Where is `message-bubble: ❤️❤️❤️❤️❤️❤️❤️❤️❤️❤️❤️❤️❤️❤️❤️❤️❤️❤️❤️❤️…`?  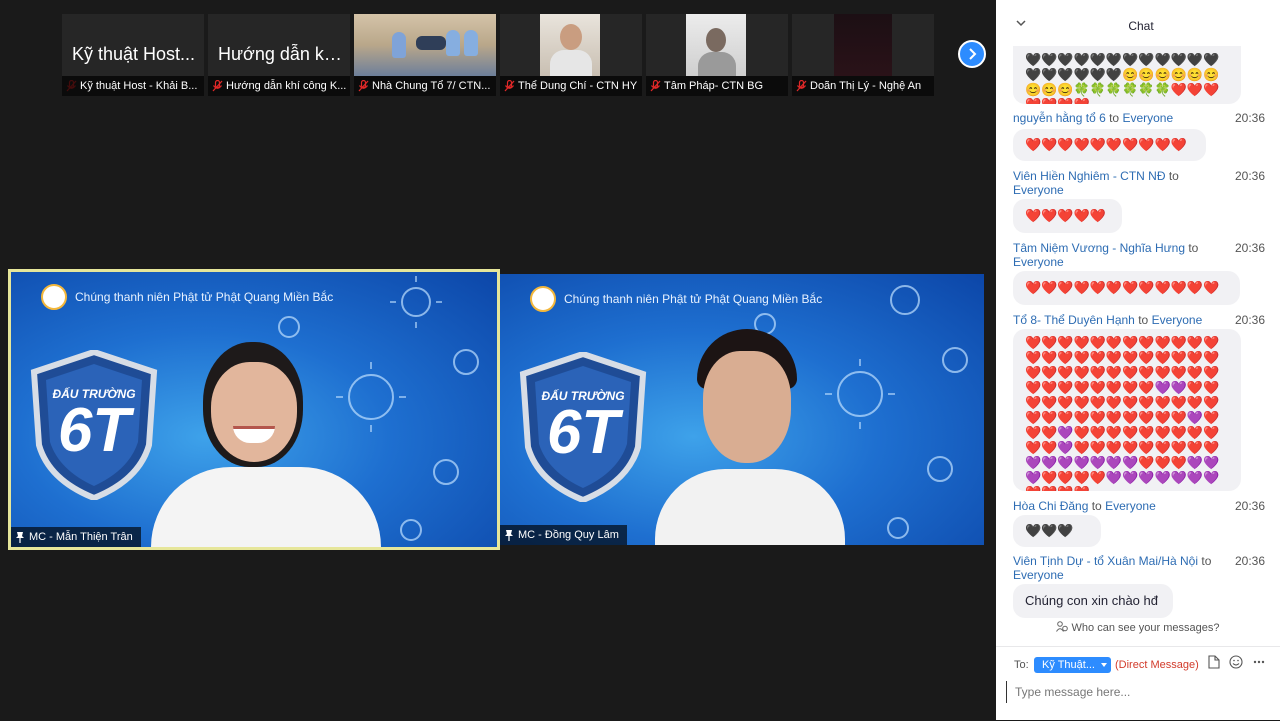 message-bubble: ❤️❤️❤️❤️❤️❤️❤️❤️❤️❤️❤️❤️❤️❤️❤️❤️❤️❤️❤️❤️… is located at coordinates (1127, 410).